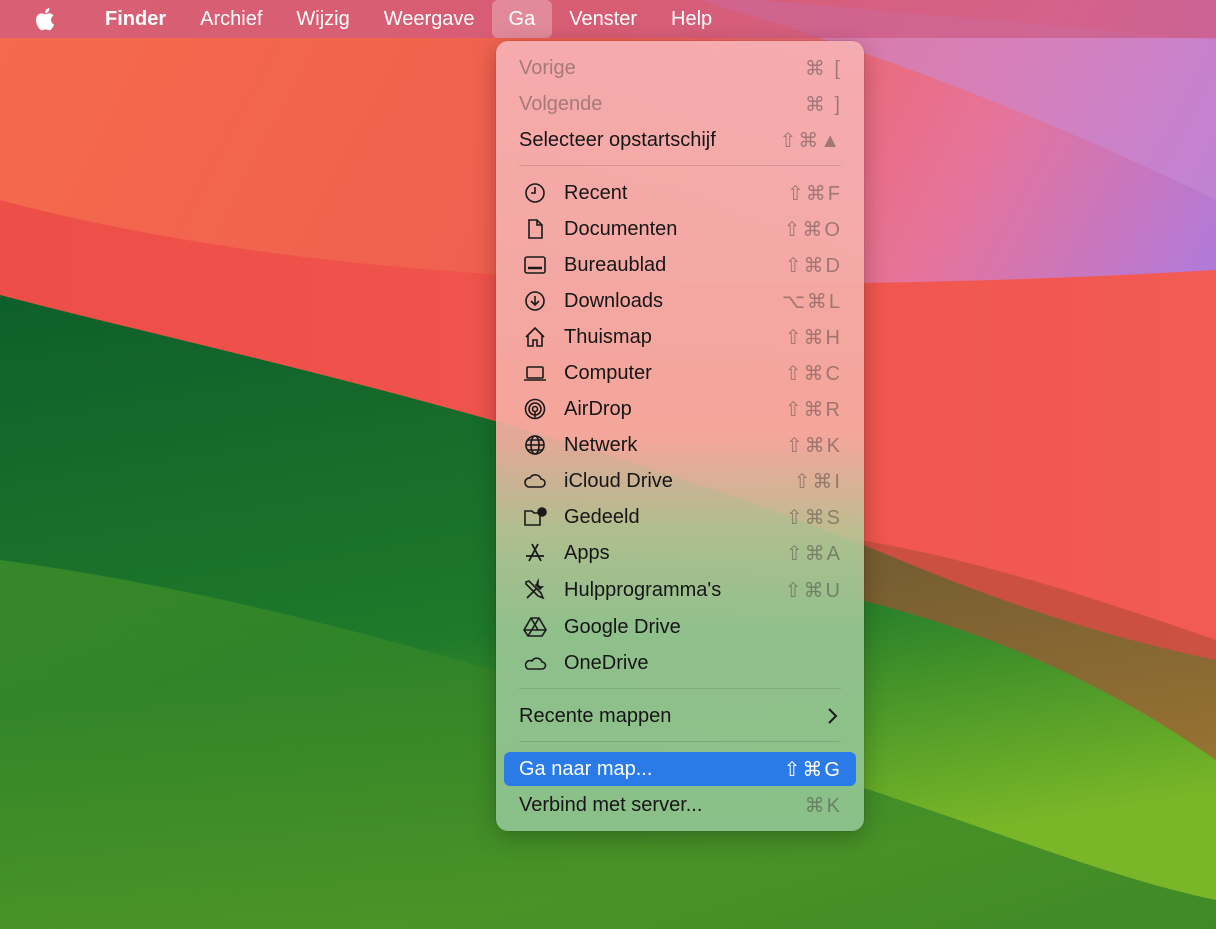 This screenshot has height=929, width=1216. I want to click on shortcut: ⇧⌘S, so click(813, 517).